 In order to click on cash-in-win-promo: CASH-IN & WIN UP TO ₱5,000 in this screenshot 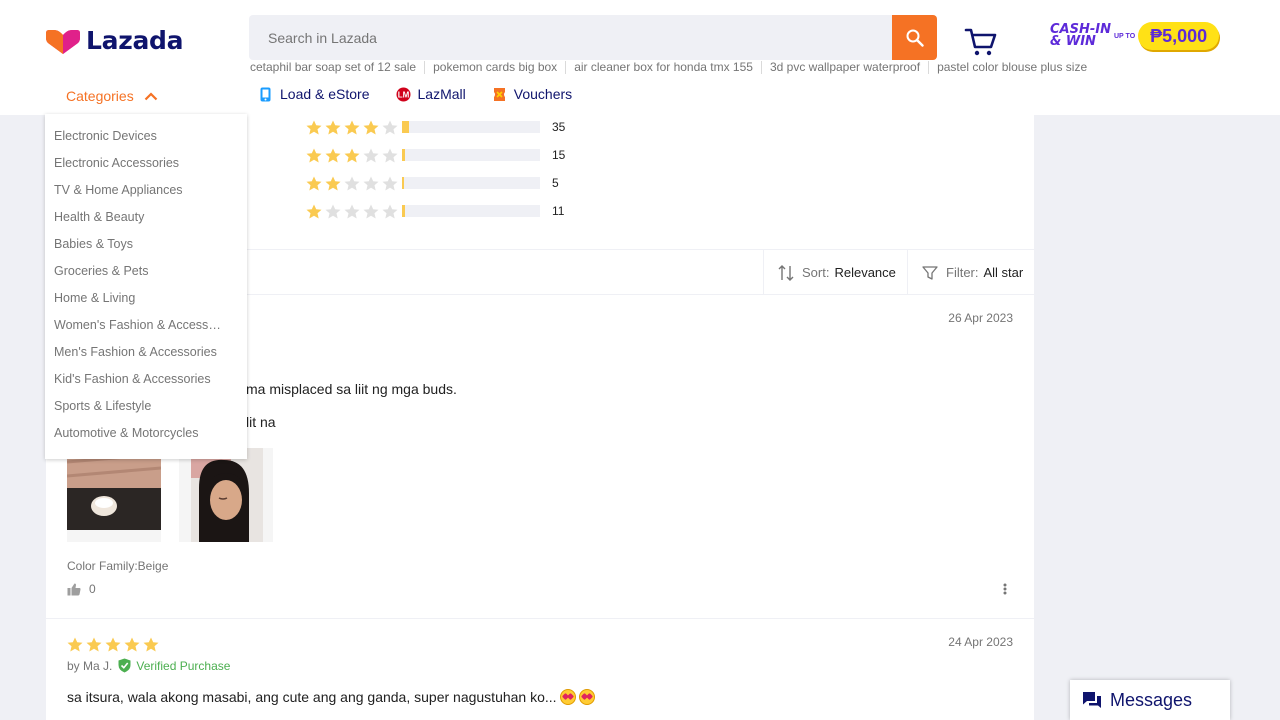, I will do `click(1135, 36)`.